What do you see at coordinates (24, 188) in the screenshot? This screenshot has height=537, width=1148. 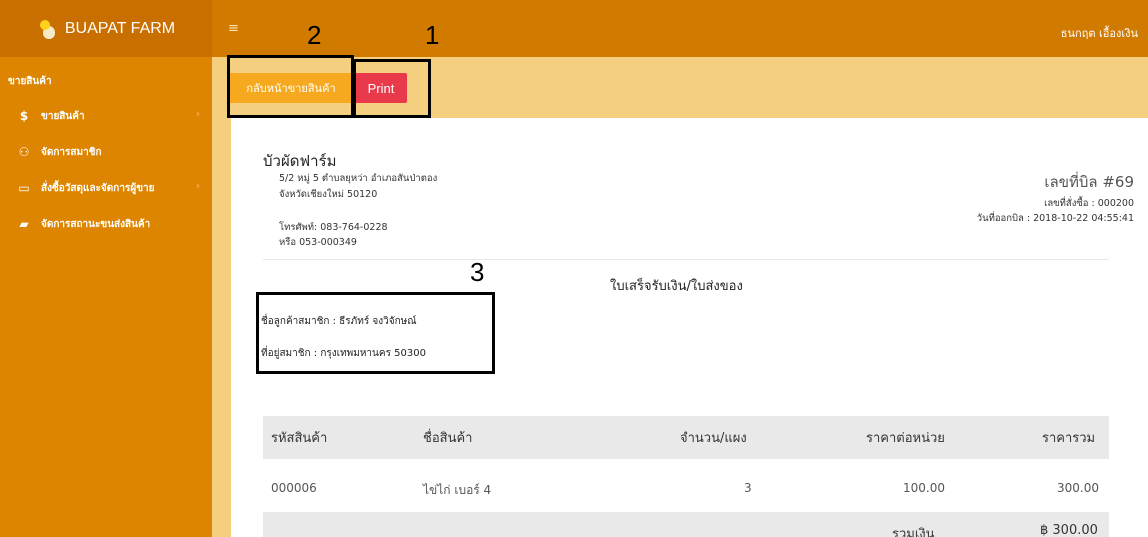 I see `folder-open-icon: ▭` at bounding box center [24, 188].